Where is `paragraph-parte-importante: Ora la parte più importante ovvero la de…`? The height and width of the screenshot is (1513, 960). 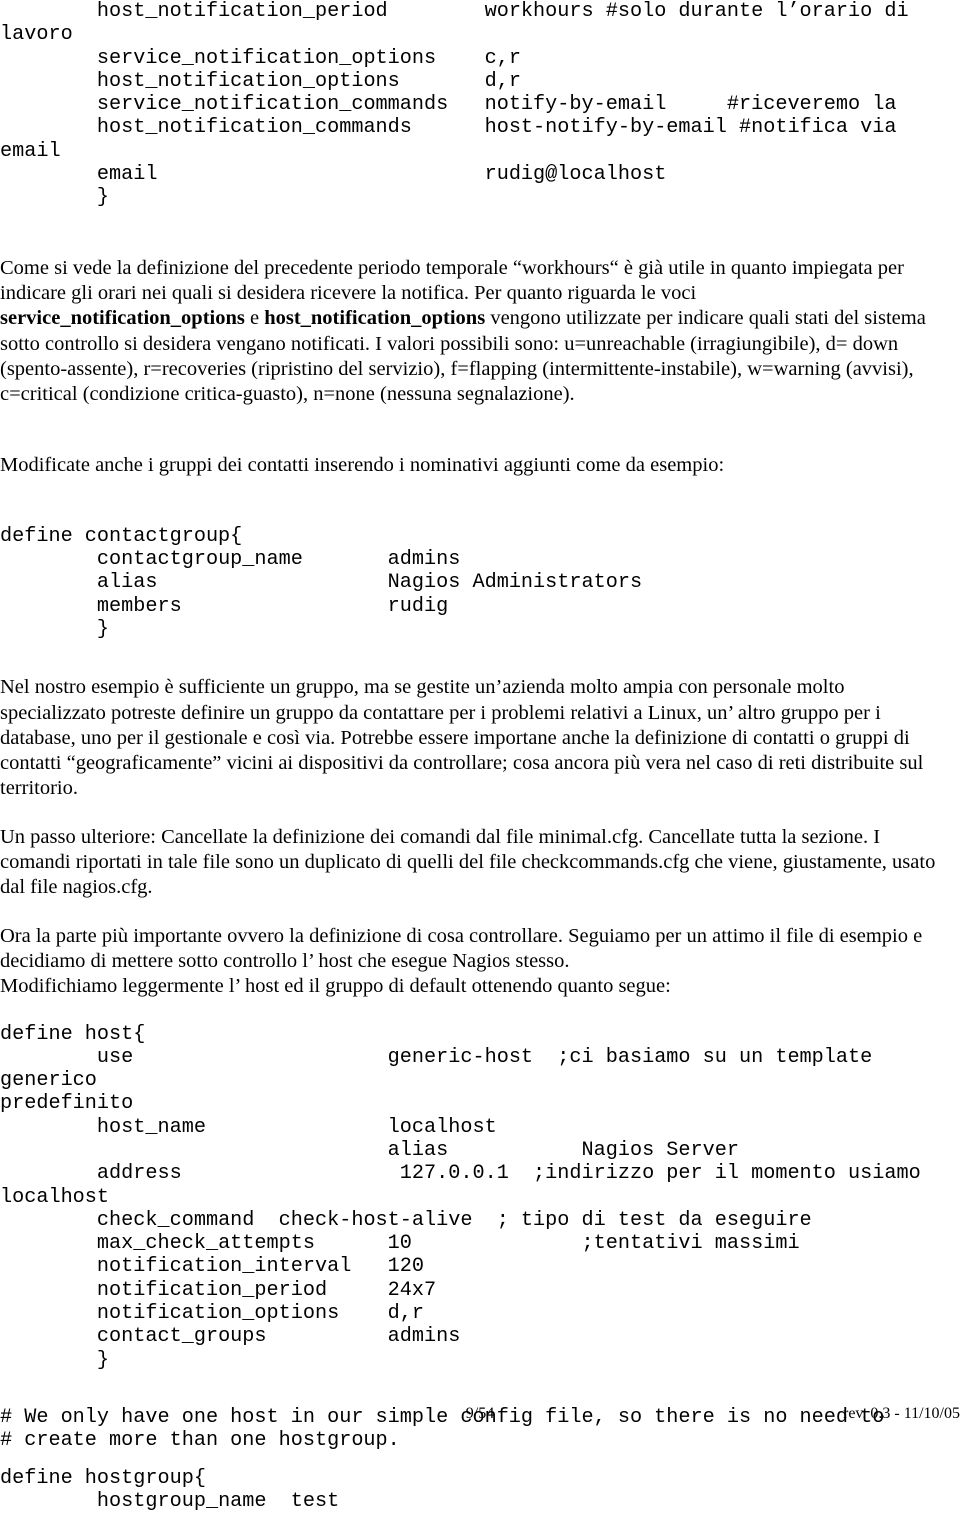
paragraph-parte-importante: Ora la parte più importante ovvero la de… is located at coordinates (470, 949).